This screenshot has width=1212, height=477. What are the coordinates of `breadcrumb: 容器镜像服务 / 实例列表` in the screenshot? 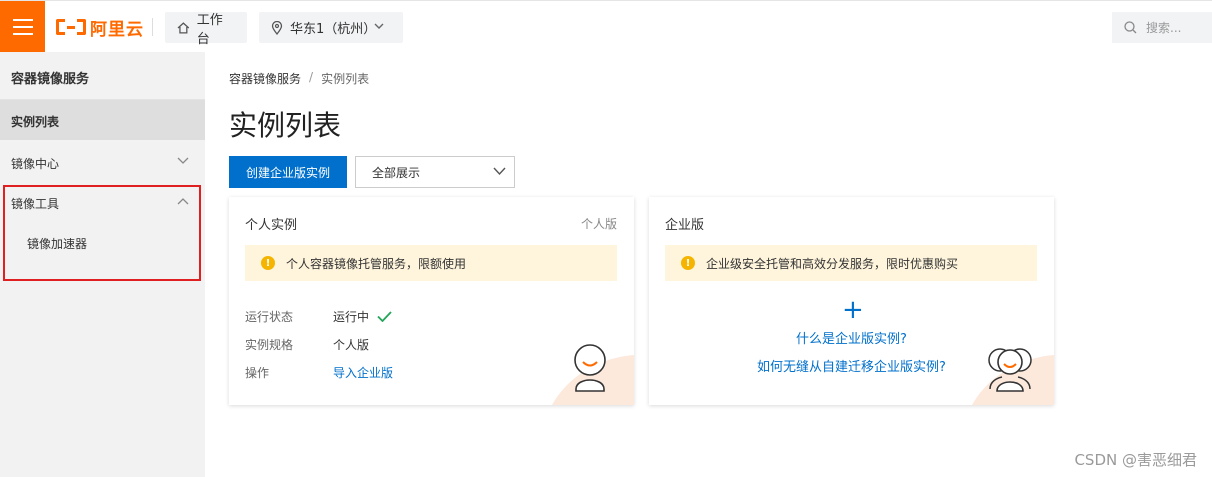 It's located at (299, 78).